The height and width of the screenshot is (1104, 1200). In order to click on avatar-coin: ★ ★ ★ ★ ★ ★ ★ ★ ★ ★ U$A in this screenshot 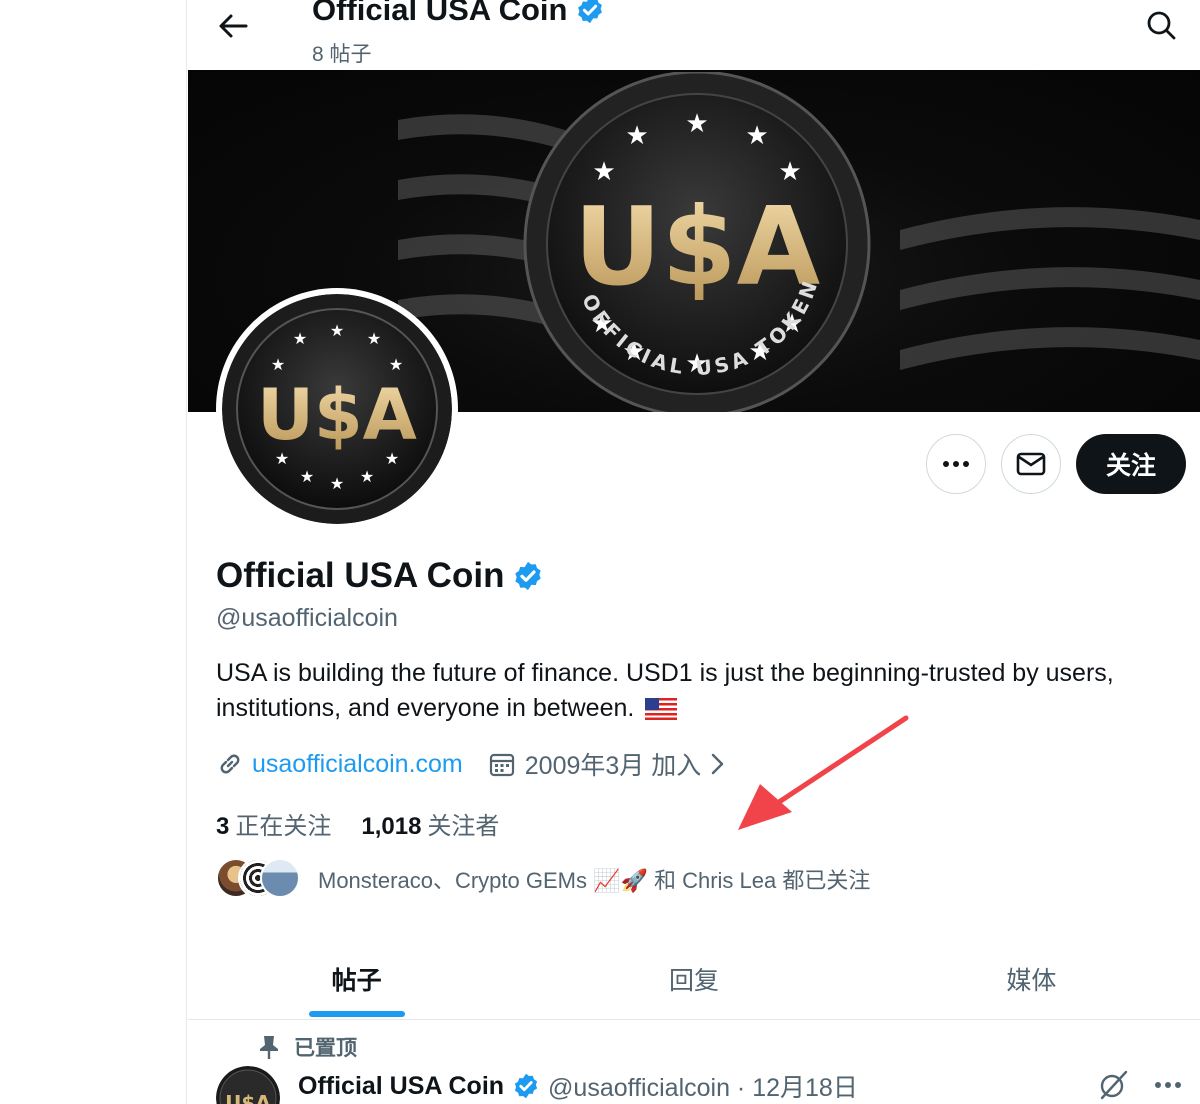, I will do `click(337, 409)`.